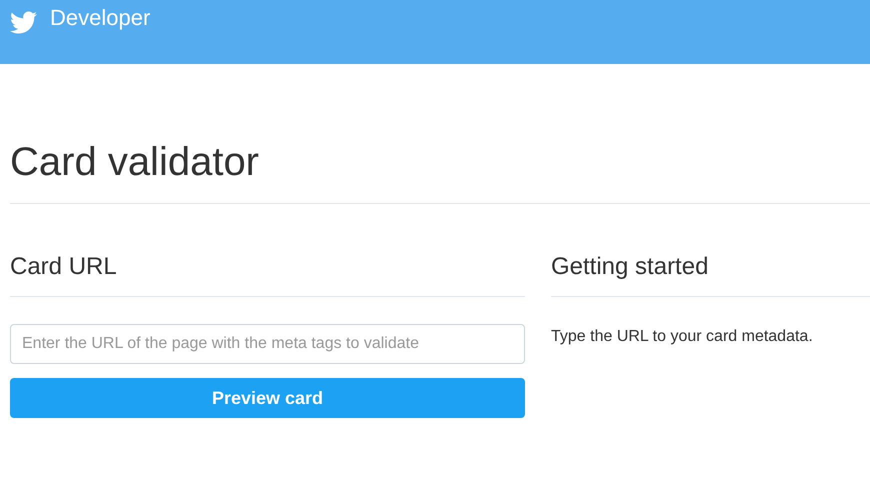 Image resolution: width=870 pixels, height=494 pixels. What do you see at coordinates (629, 267) in the screenshot?
I see `section-heading: Getting started` at bounding box center [629, 267].